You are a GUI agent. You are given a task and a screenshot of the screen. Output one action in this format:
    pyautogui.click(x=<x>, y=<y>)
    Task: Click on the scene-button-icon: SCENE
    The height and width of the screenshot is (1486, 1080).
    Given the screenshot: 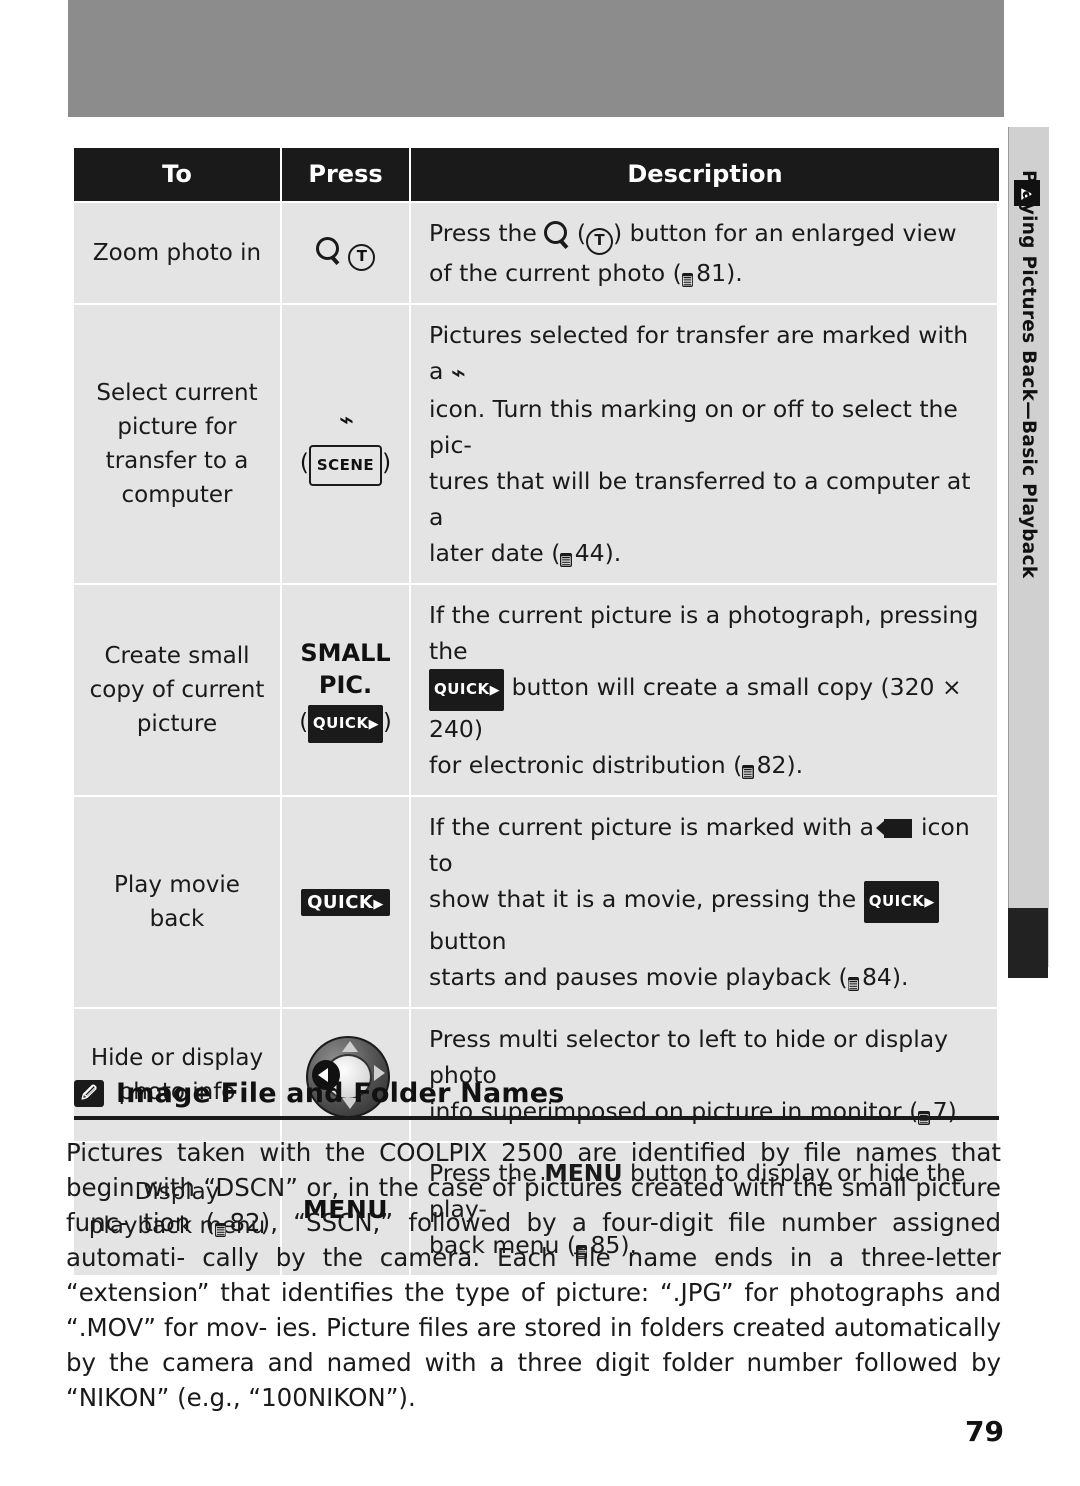 What is the action you would take?
    pyautogui.click(x=345, y=465)
    